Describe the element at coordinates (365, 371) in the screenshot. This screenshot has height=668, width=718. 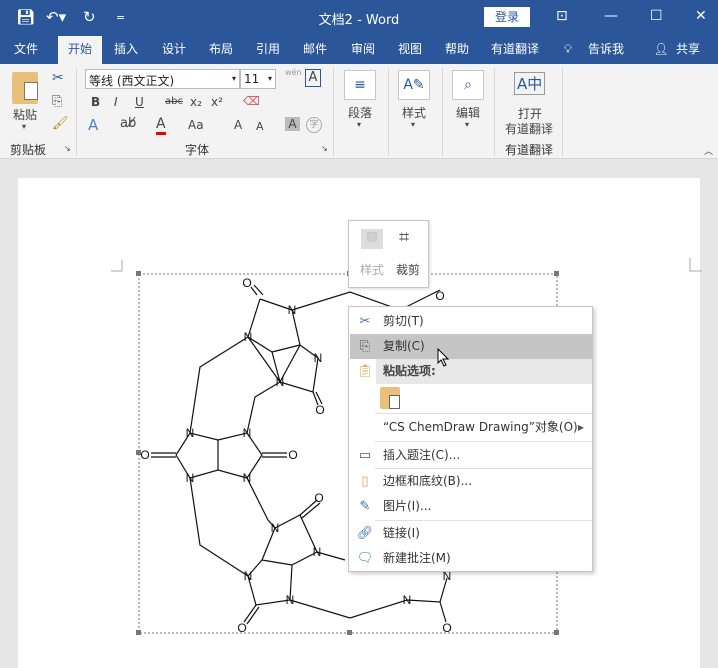
I see `paste-icon: 📋︎` at that location.